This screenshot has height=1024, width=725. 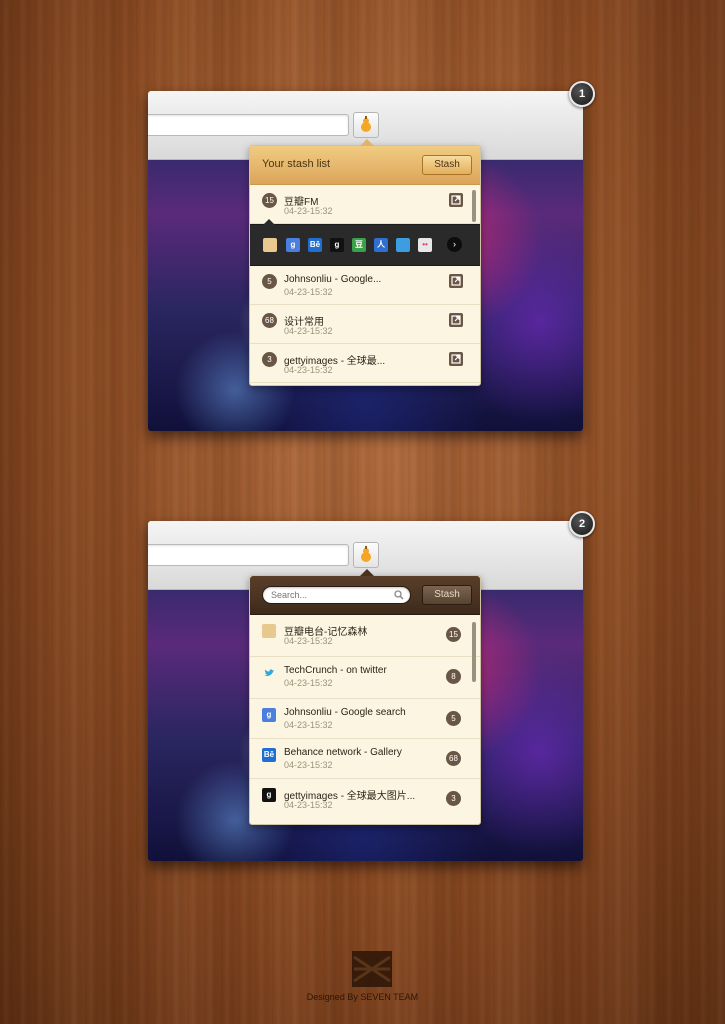 I want to click on next-arrow-icon: ›, so click(x=454, y=244).